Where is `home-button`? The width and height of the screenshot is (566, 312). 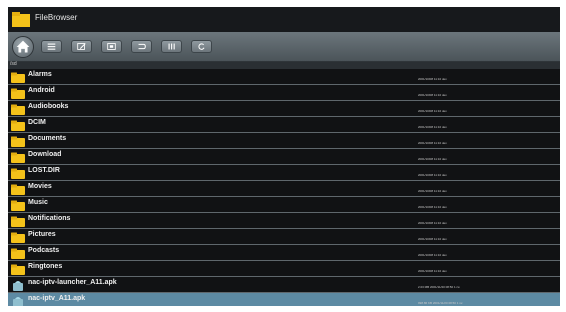
home-button is located at coordinates (23, 47).